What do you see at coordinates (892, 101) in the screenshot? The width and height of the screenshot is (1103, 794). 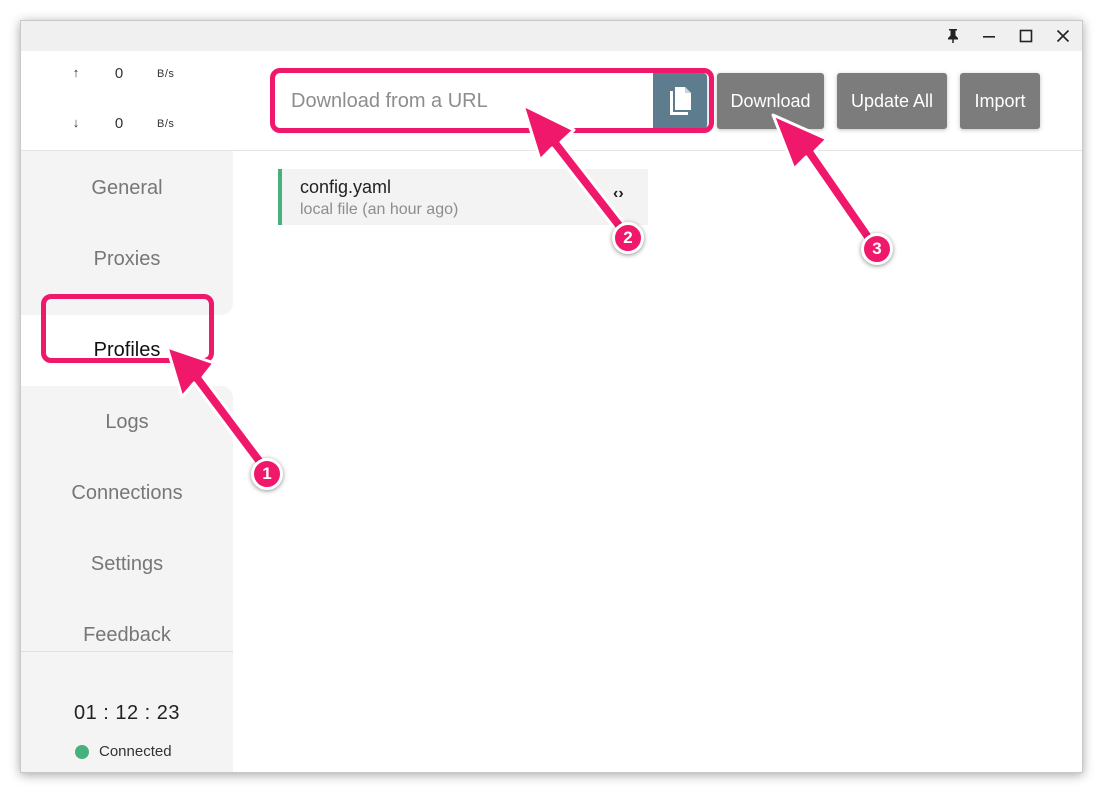 I see `update-all-button: Update All` at bounding box center [892, 101].